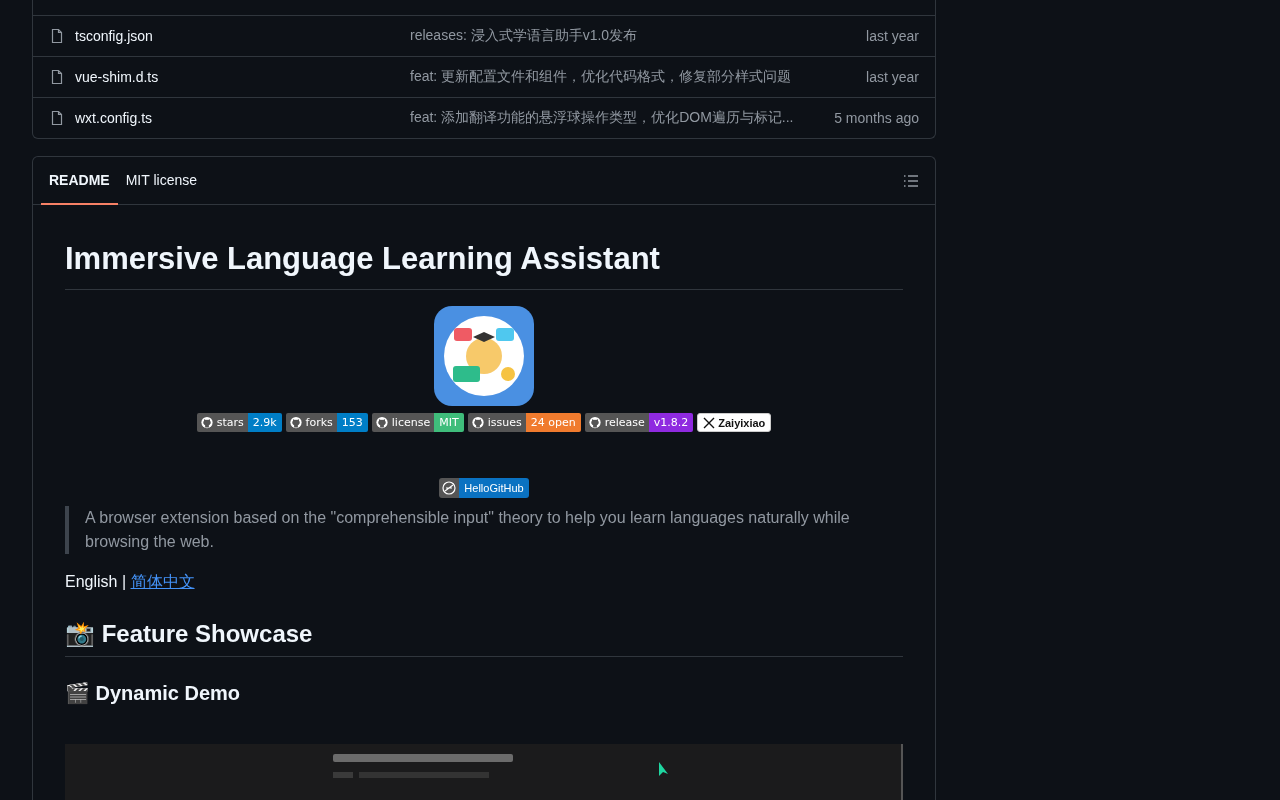 The image size is (1280, 800). Describe the element at coordinates (79, 181) in the screenshot. I see `readme-tab: README` at that location.